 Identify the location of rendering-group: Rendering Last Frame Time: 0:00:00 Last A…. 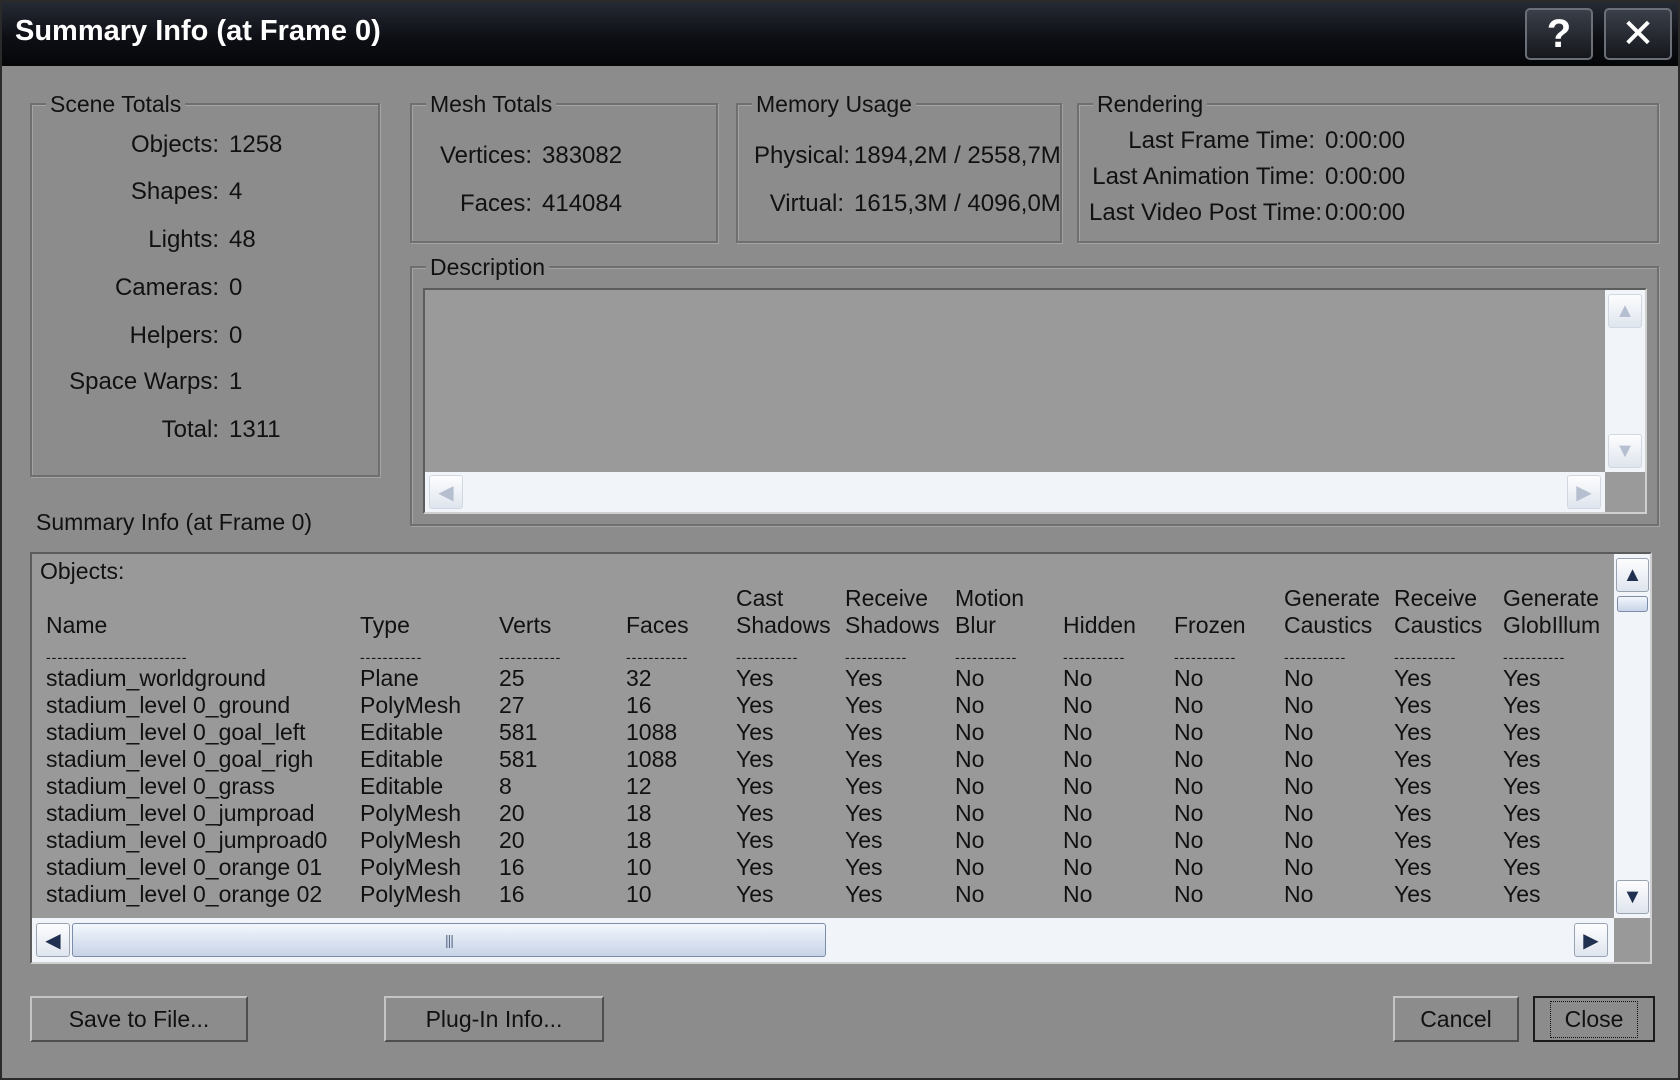
(1368, 167).